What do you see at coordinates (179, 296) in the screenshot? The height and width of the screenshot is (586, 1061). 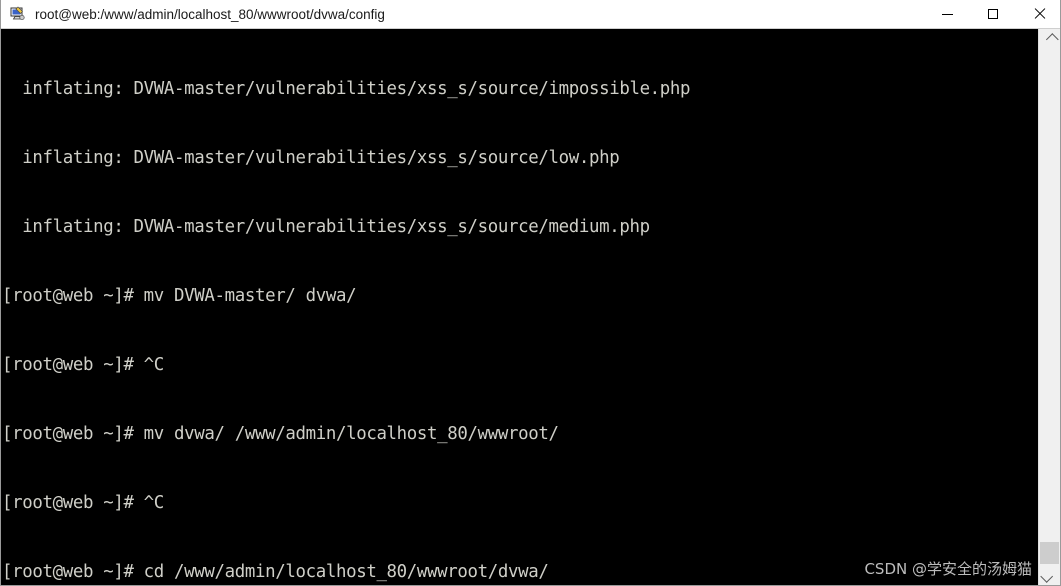 I see `terminal-line: [root@web ~]# mv DVWA-master/ dvwa/` at bounding box center [179, 296].